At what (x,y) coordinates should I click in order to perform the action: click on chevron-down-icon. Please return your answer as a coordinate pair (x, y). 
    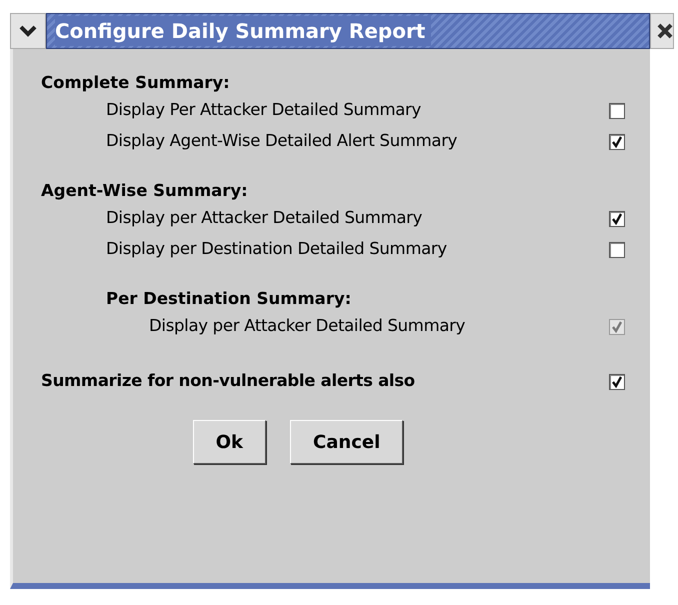
    Looking at the image, I should click on (28, 31).